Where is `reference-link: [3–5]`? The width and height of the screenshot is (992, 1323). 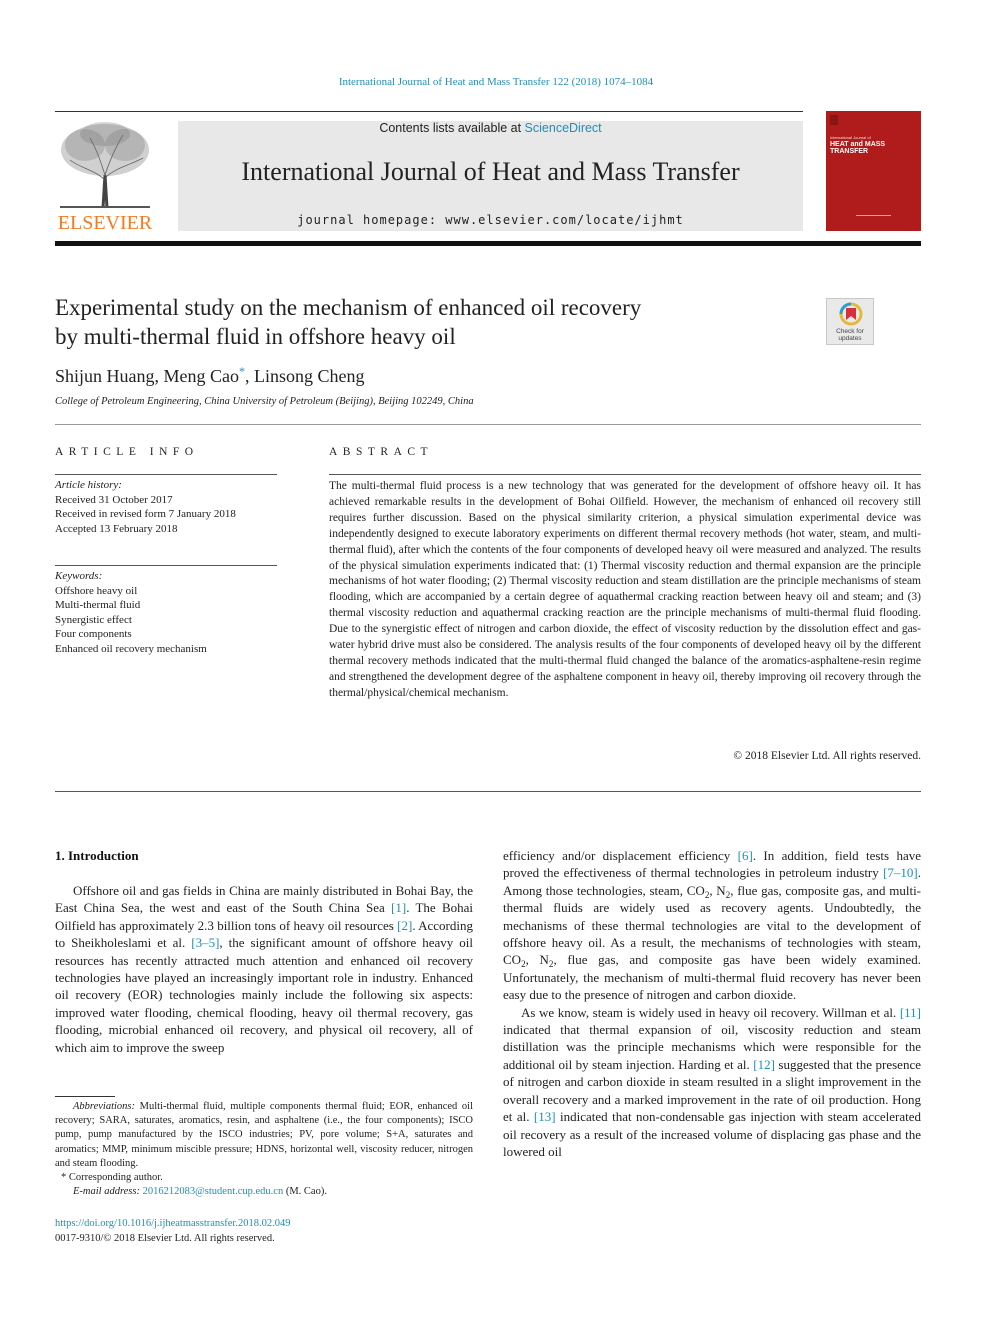
reference-link: [3–5] is located at coordinates (205, 942).